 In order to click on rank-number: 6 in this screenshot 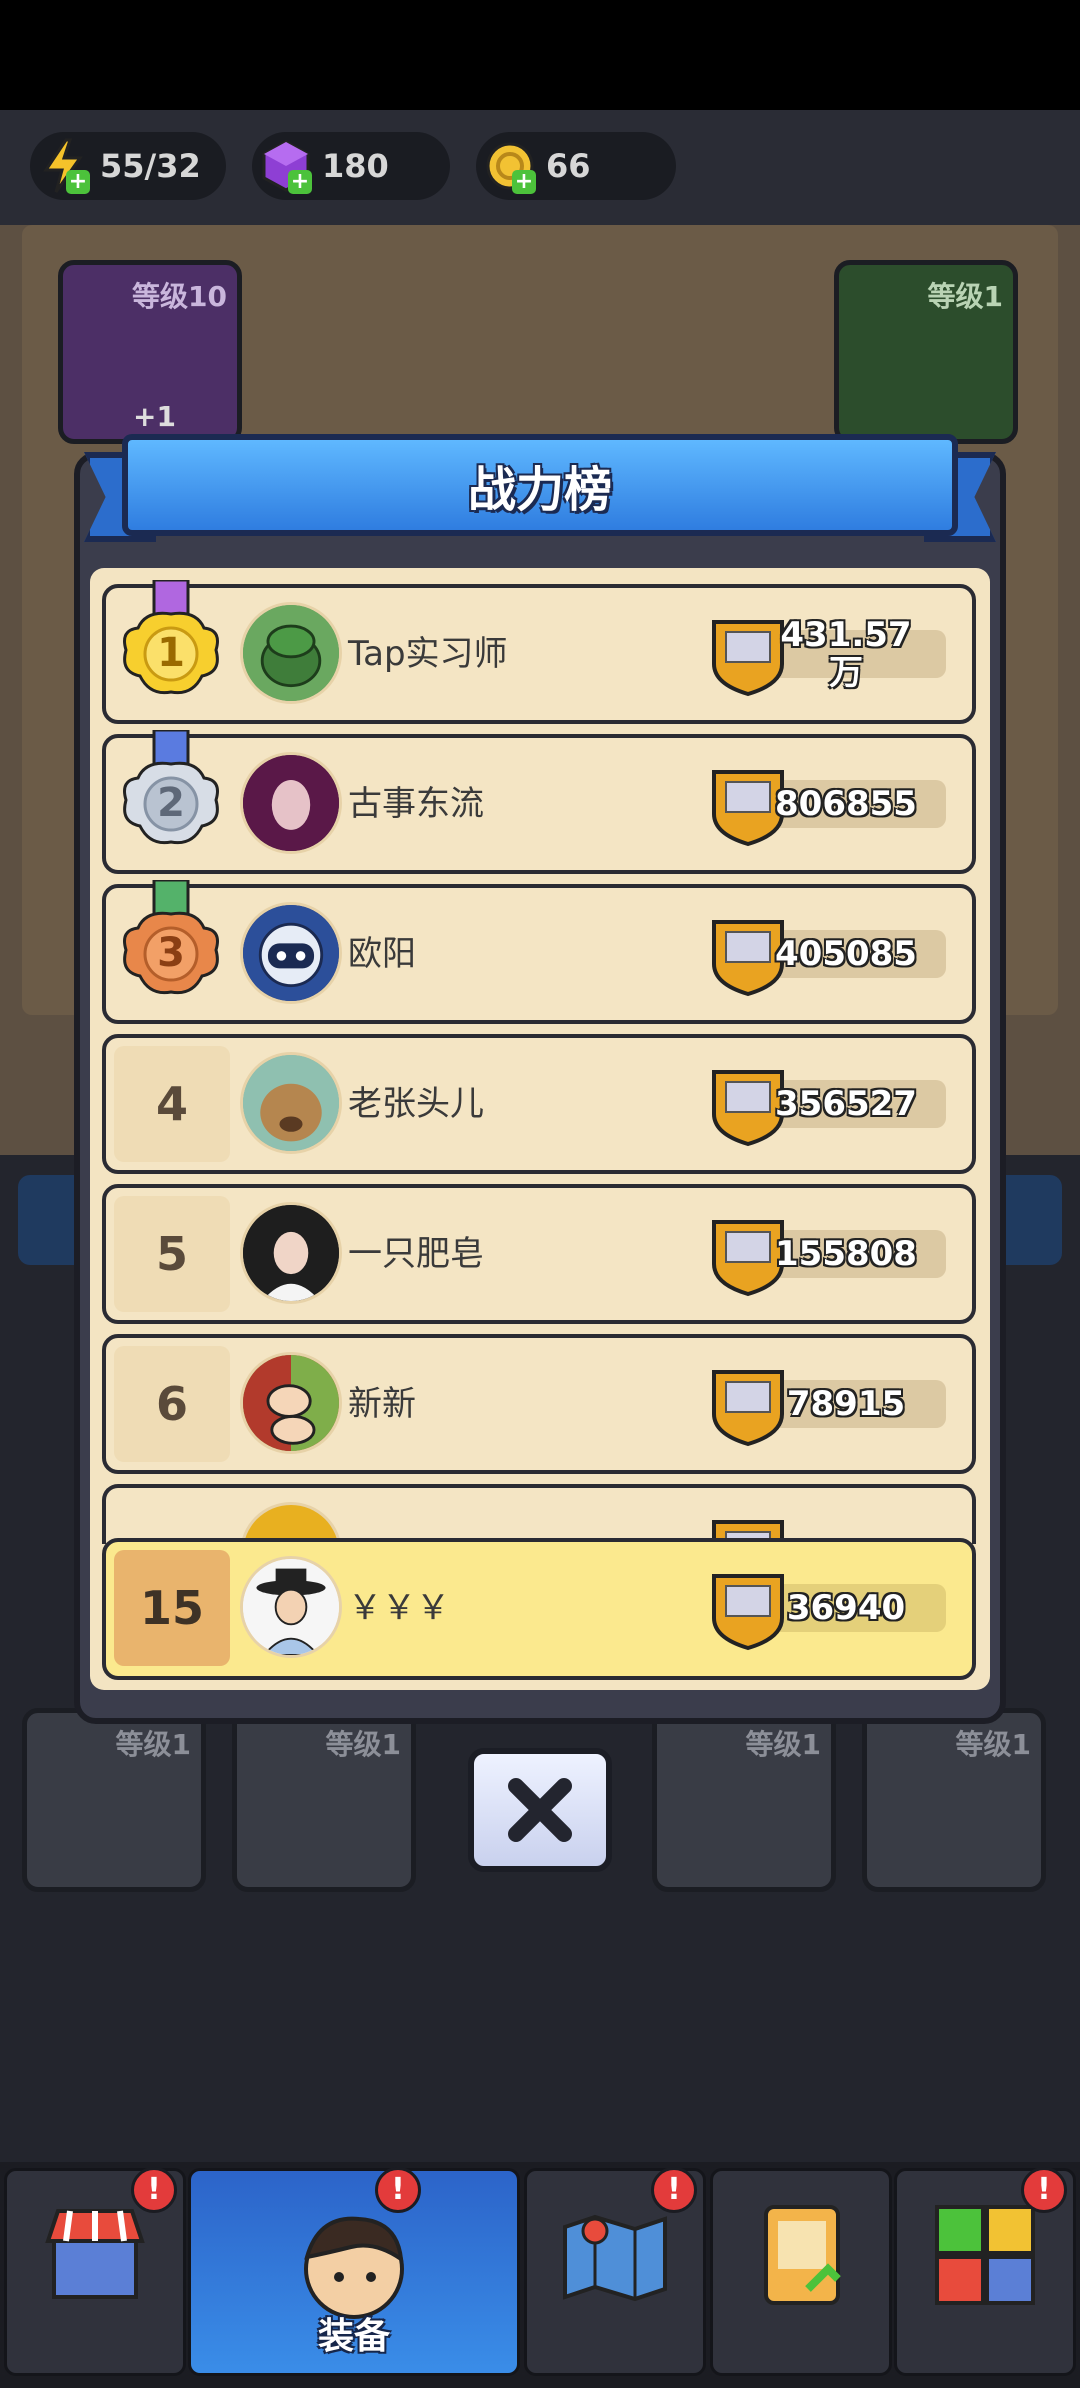, I will do `click(172, 1404)`.